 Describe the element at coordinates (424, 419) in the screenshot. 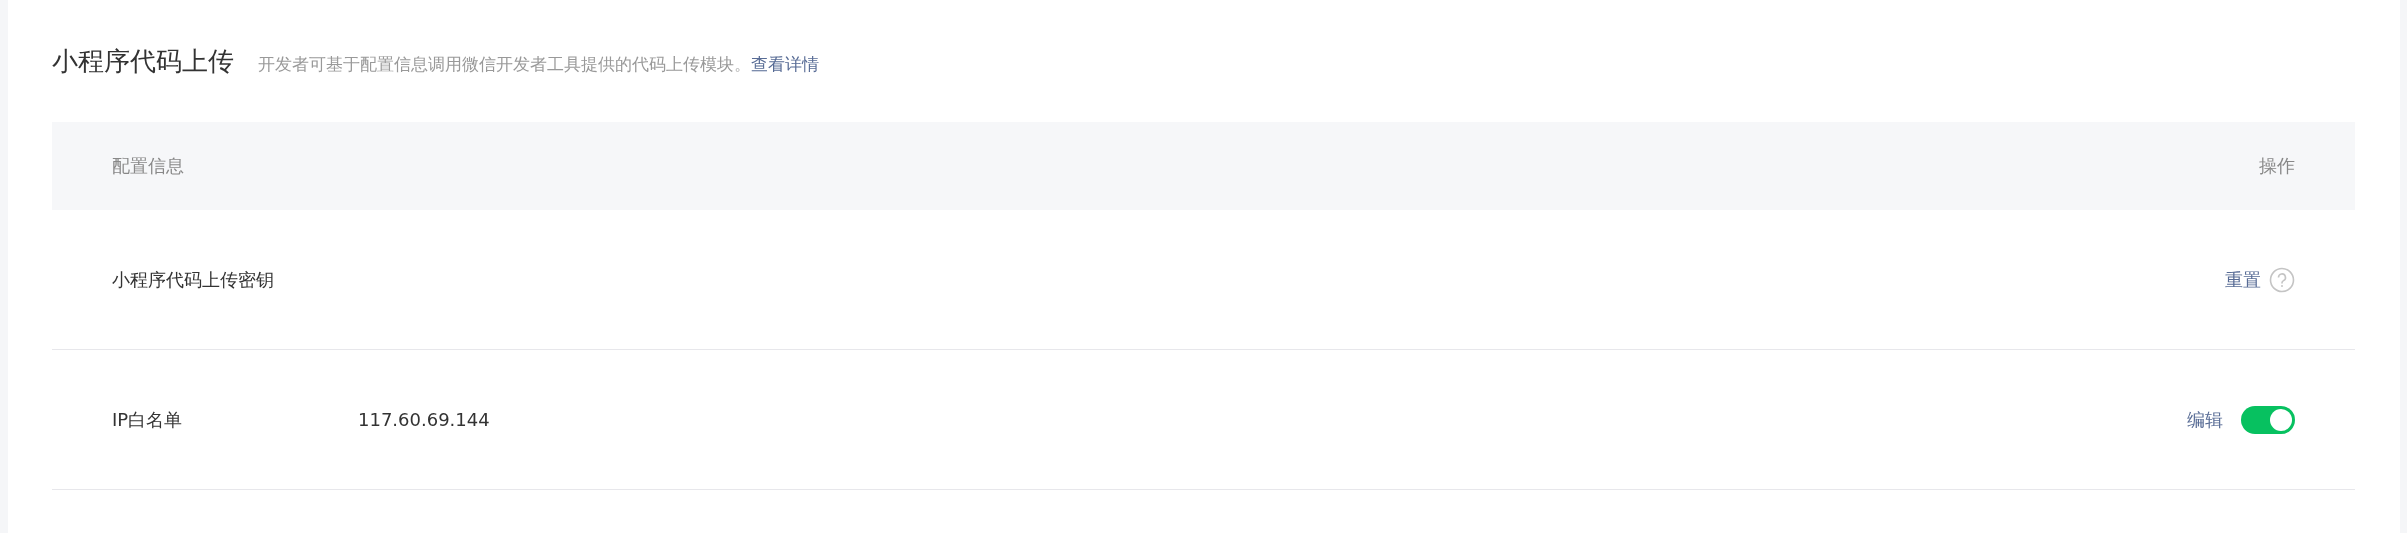

I see `ip-value: 117.60.69.144` at that location.